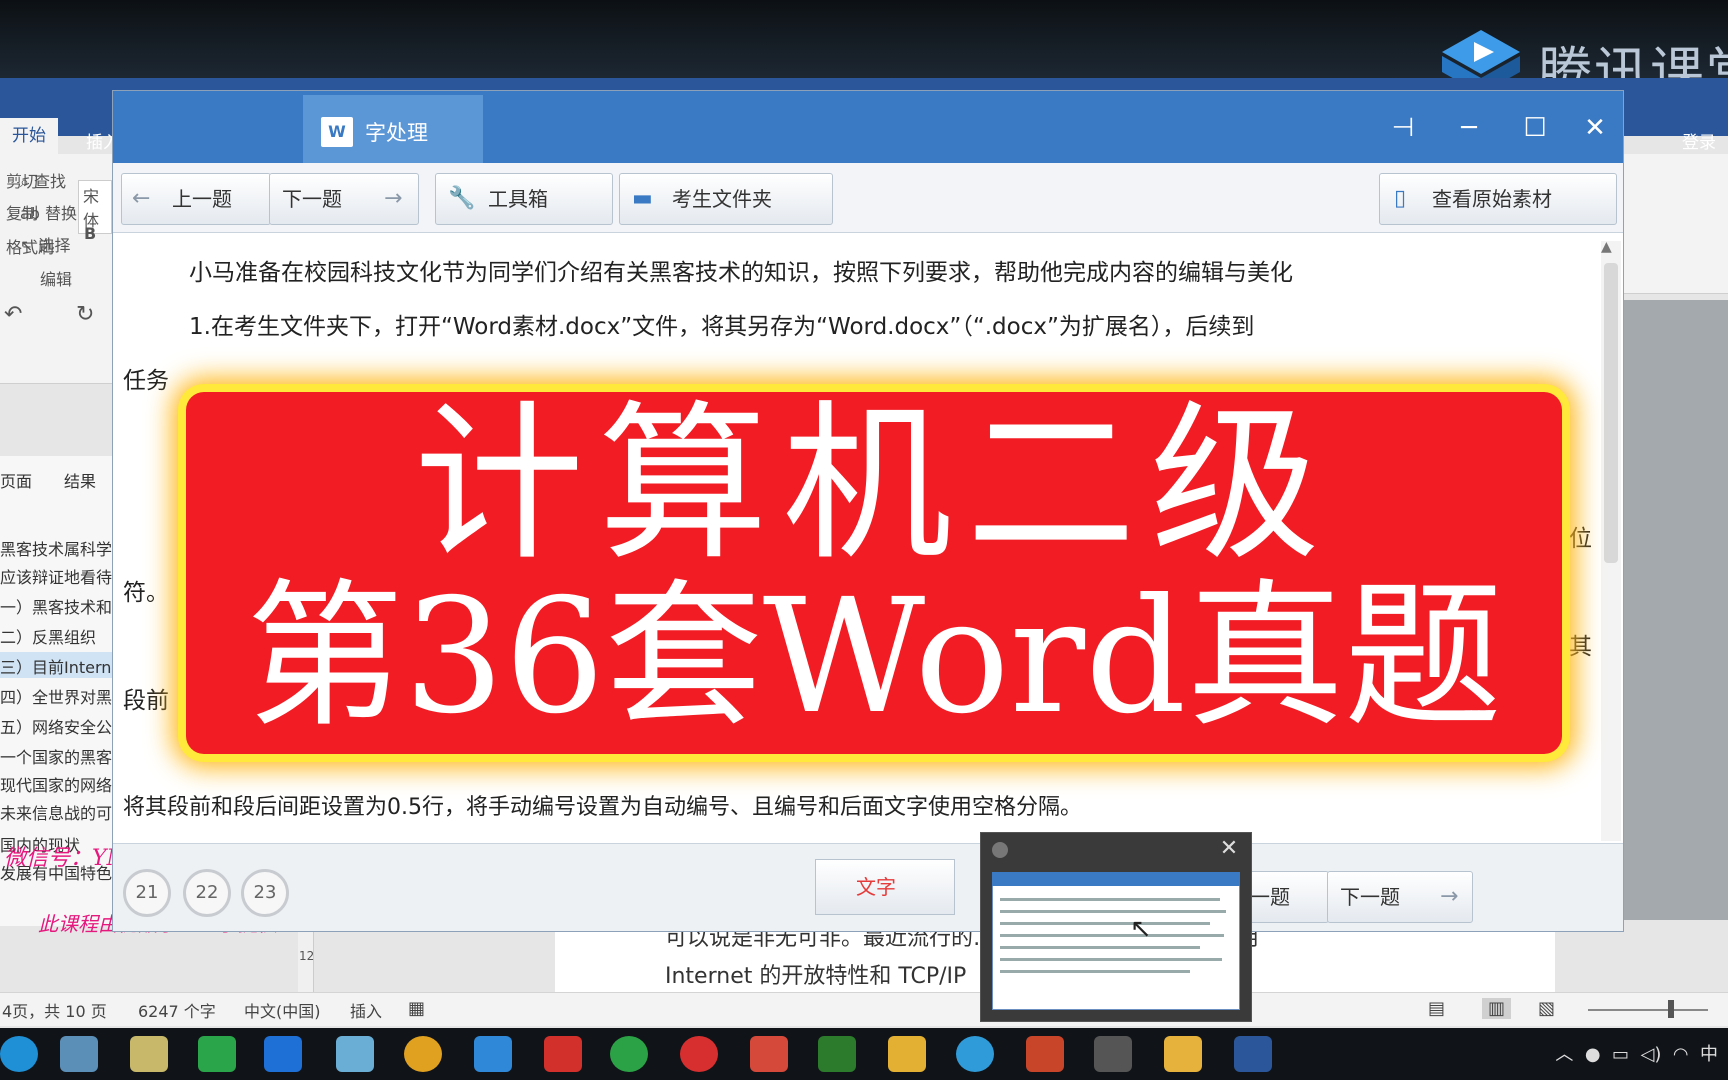 Image resolution: width=1728 pixels, height=1080 pixels. Describe the element at coordinates (1045, 1054) in the screenshot. I see `powerpoint-icon` at that location.